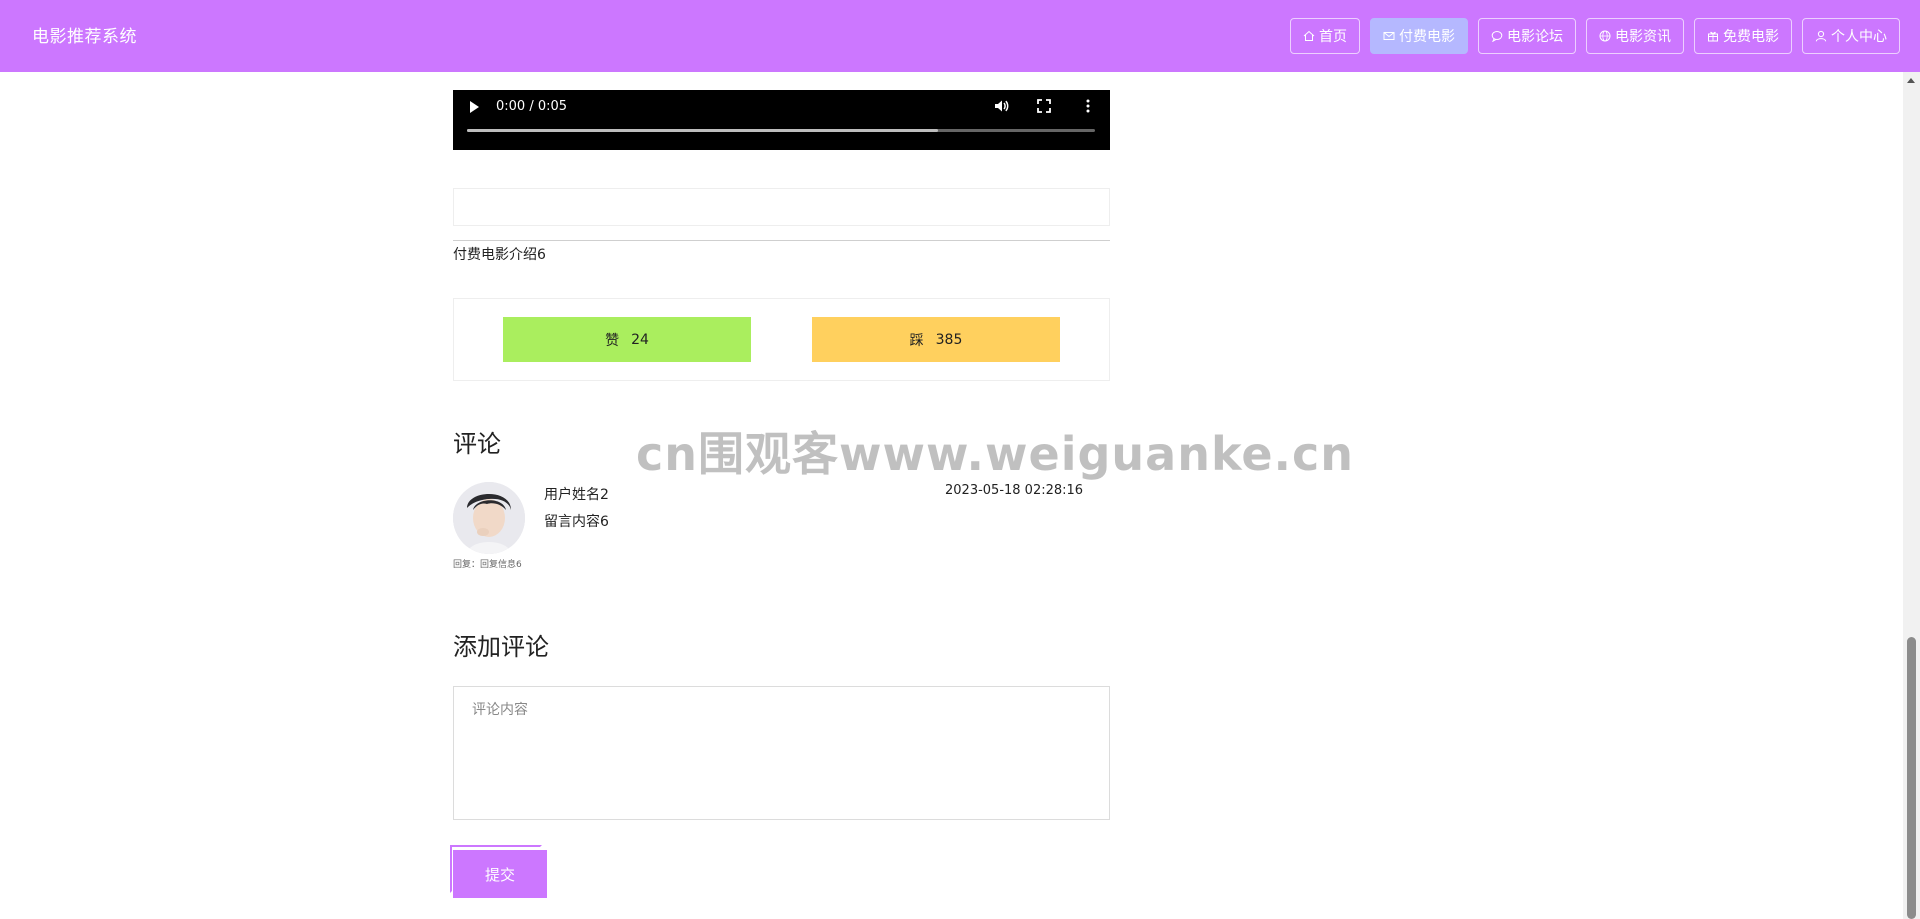 This screenshot has height=919, width=1920. I want to click on nav-item-home: 首页, so click(1325, 36).